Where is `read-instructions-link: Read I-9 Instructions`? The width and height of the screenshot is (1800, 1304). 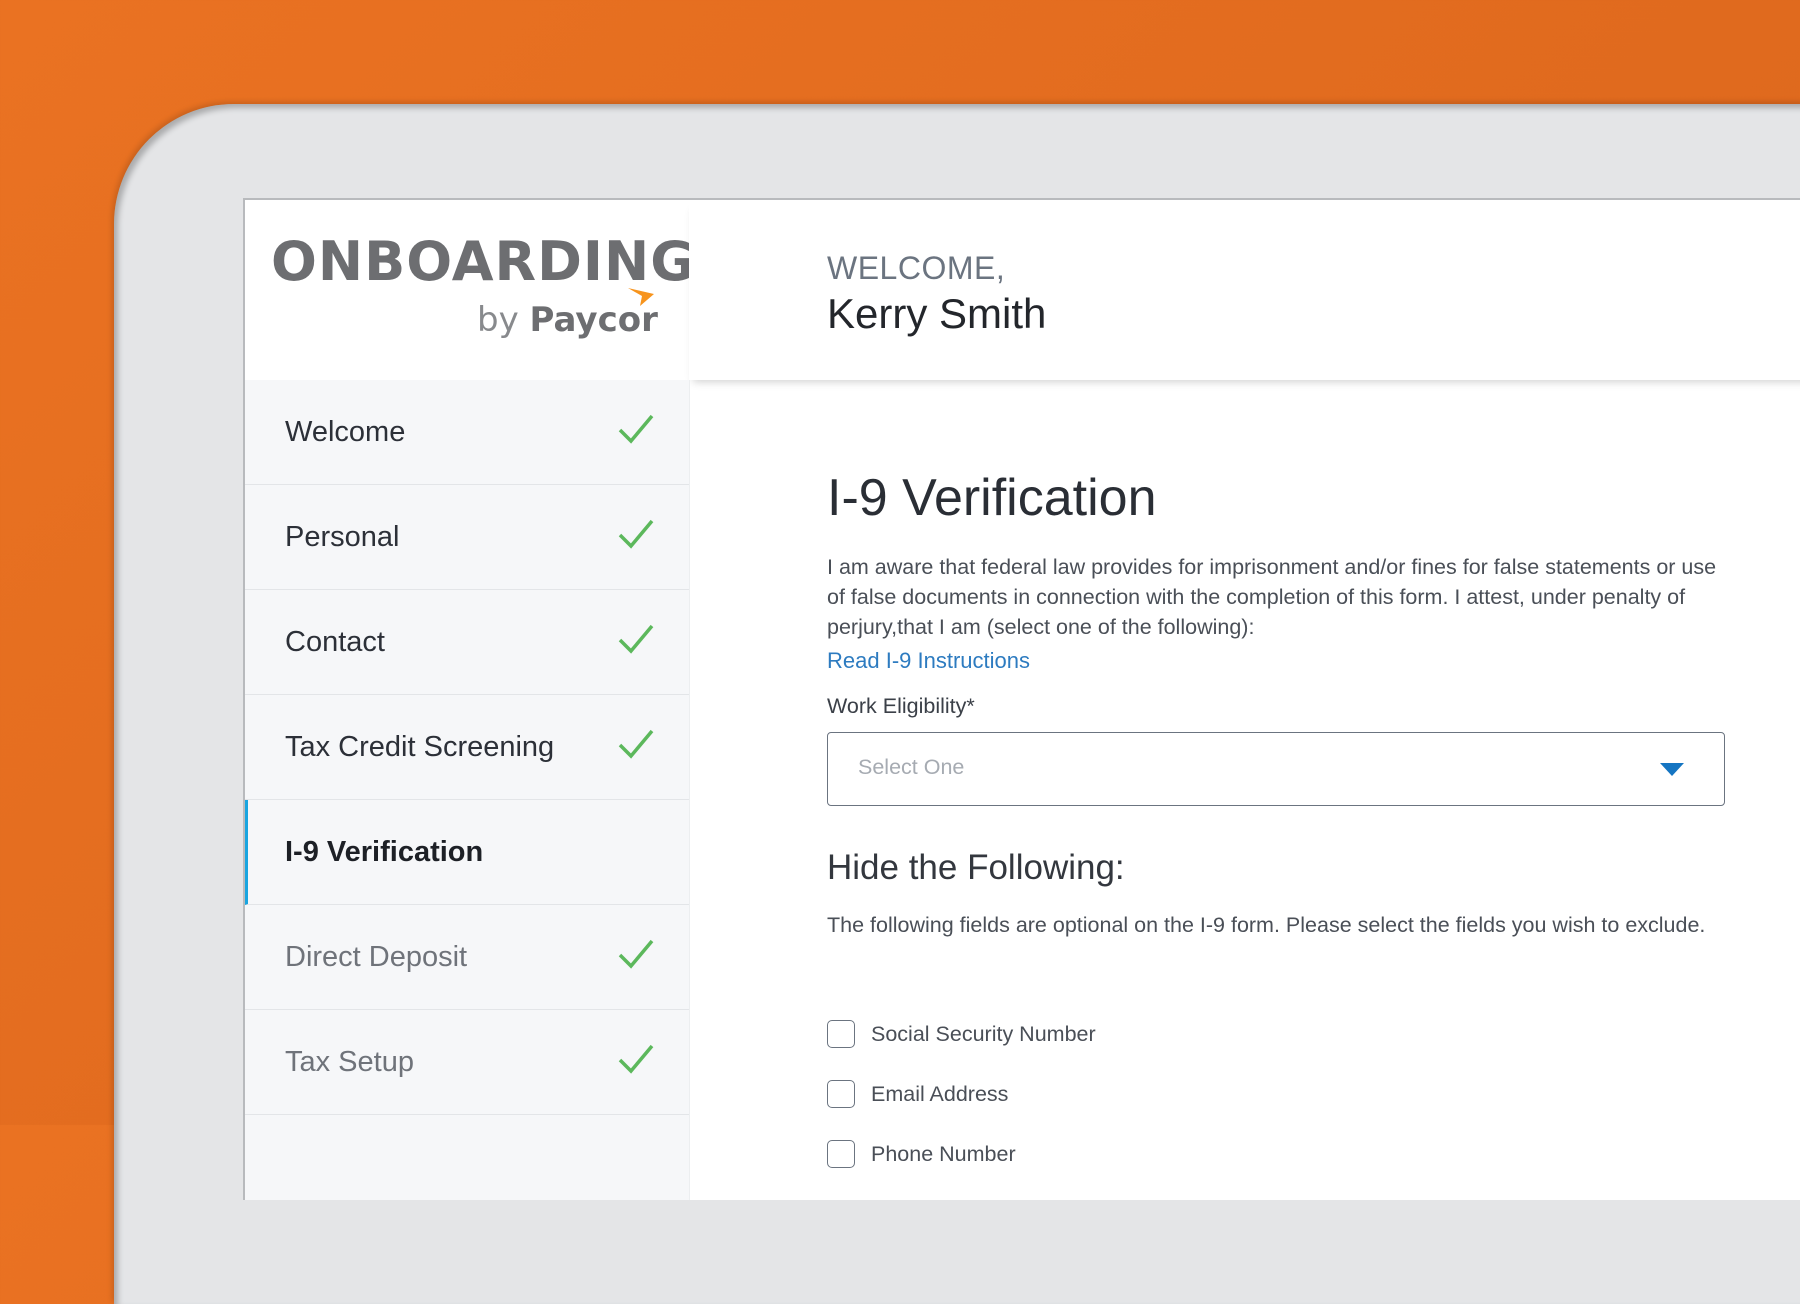 read-instructions-link: Read I-9 Instructions is located at coordinates (928, 661).